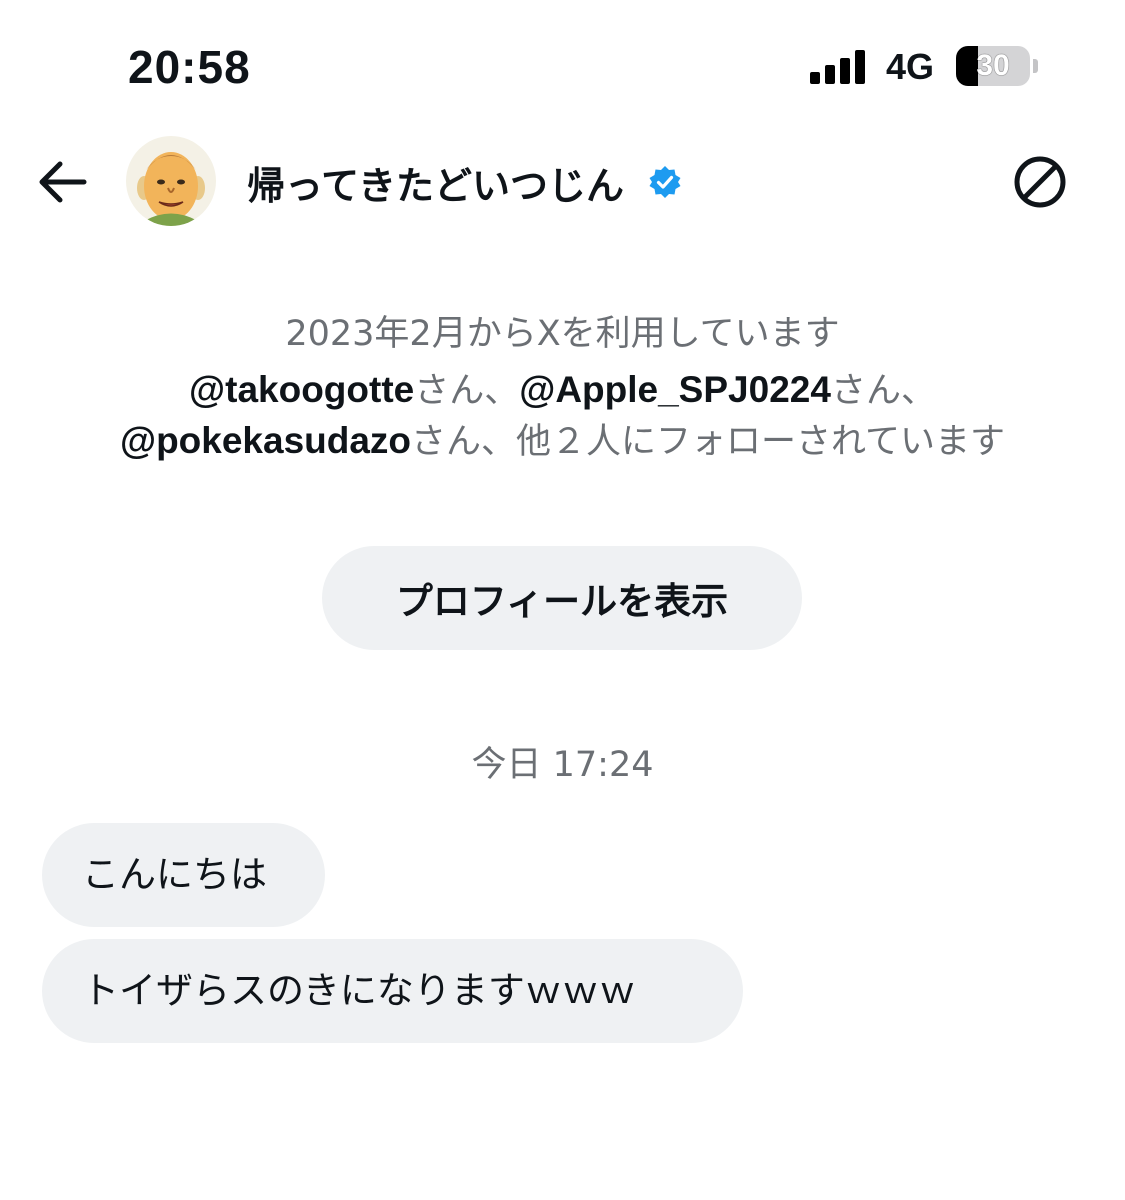 This screenshot has height=1200, width=1125. I want to click on battery-tip, so click(1035, 66).